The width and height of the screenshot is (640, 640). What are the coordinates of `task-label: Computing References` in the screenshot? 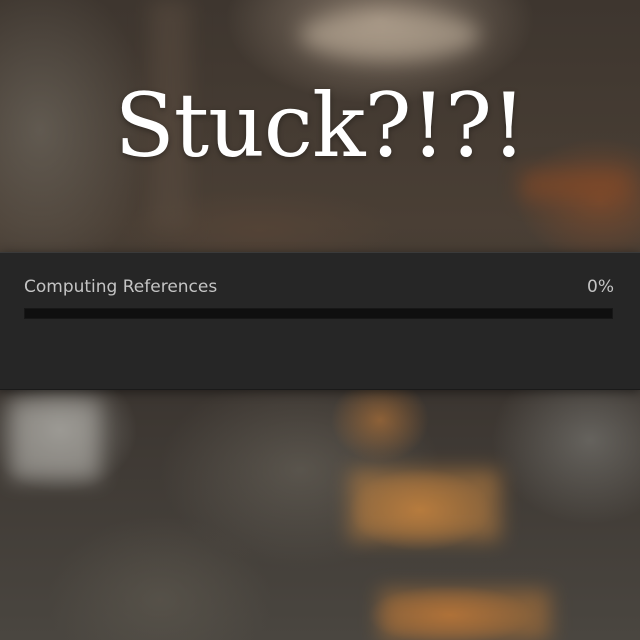 It's located at (121, 287).